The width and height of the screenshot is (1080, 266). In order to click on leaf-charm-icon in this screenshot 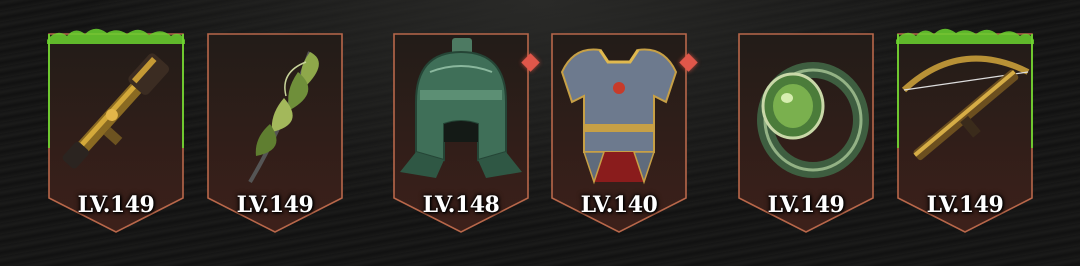, I will do `click(283, 117)`.